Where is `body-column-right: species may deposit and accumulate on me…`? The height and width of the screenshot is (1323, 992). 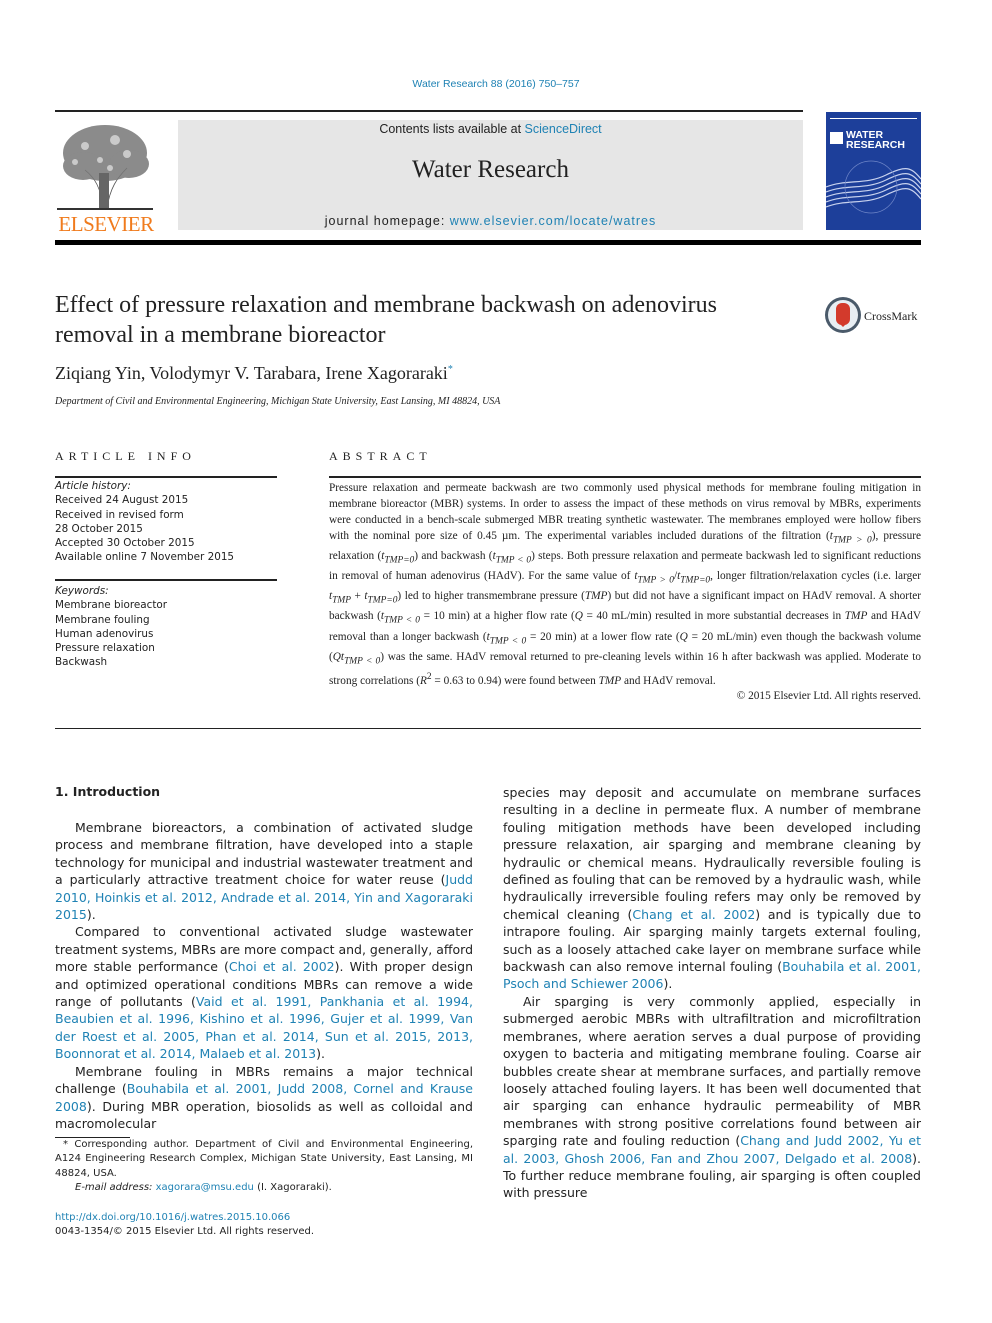
body-column-right: species may deposit and accumulate on me… is located at coordinates (712, 993).